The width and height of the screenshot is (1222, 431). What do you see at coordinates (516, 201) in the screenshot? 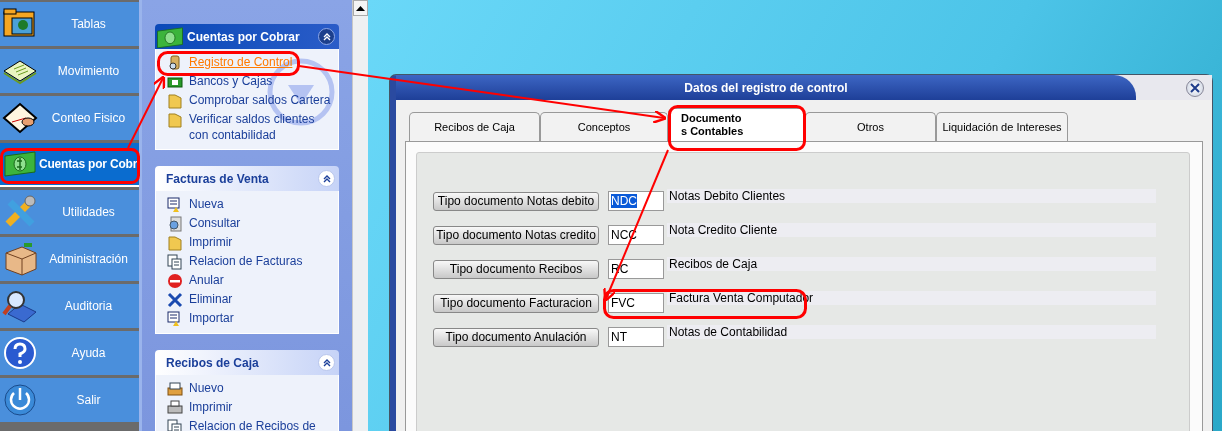
I see `document-type-button: Tipo documento Notas debito` at bounding box center [516, 201].